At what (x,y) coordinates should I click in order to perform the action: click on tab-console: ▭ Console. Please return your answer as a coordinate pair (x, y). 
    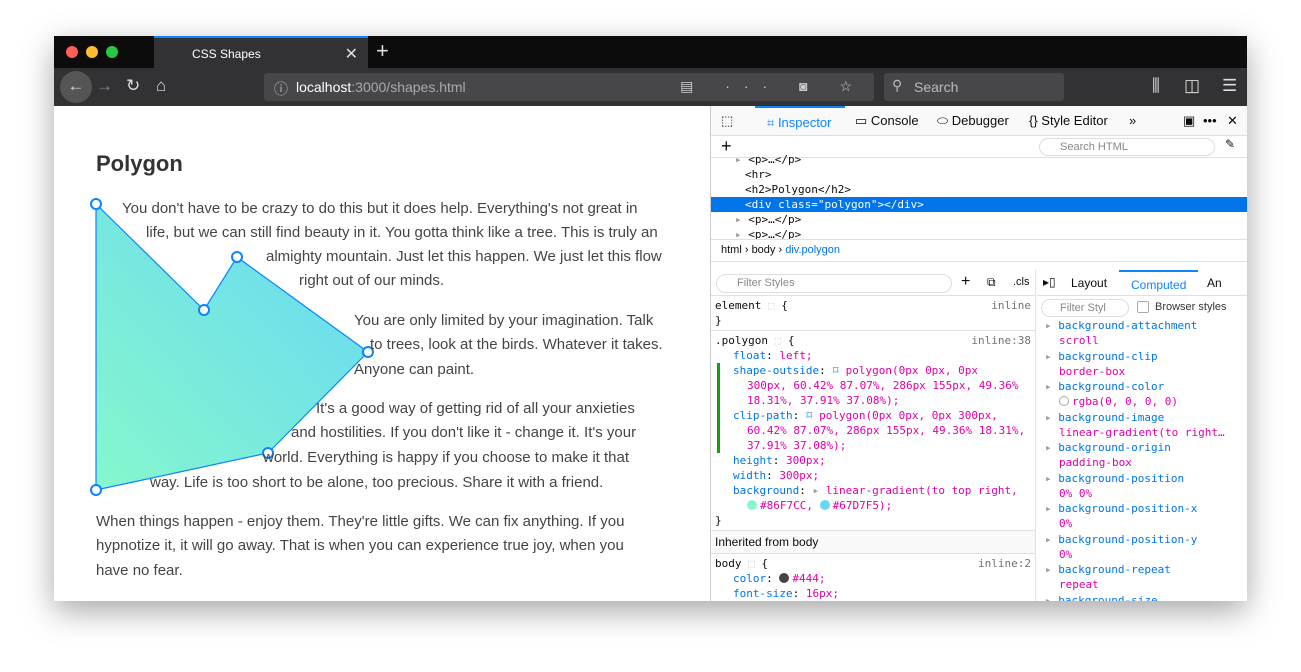
    Looking at the image, I should click on (887, 121).